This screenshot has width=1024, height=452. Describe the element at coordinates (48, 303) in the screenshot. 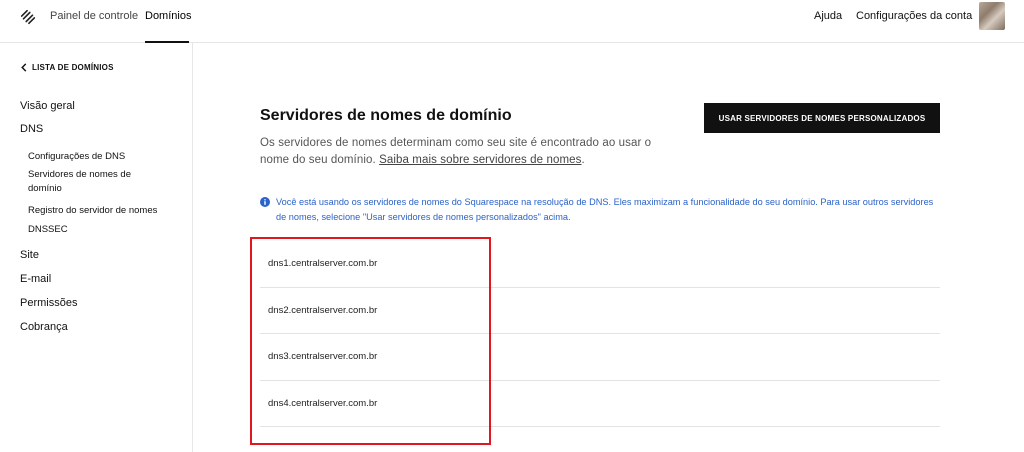

I see `sidebar-item-permissoes: Permissões` at that location.